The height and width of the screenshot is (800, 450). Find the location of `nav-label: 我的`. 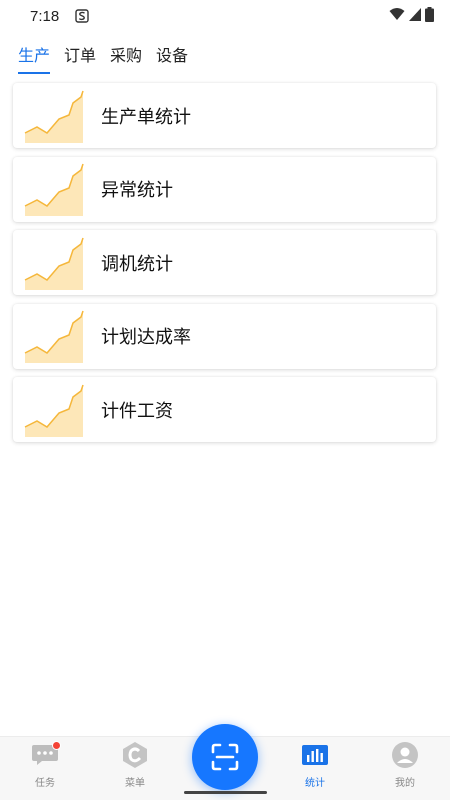

nav-label: 我的 is located at coordinates (405, 783).